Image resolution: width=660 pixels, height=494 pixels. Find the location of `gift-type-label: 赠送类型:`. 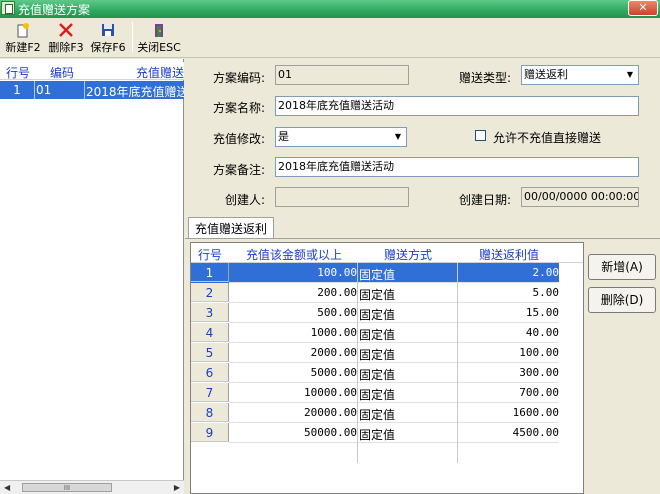

gift-type-label: 赠送类型: is located at coordinates (485, 78).